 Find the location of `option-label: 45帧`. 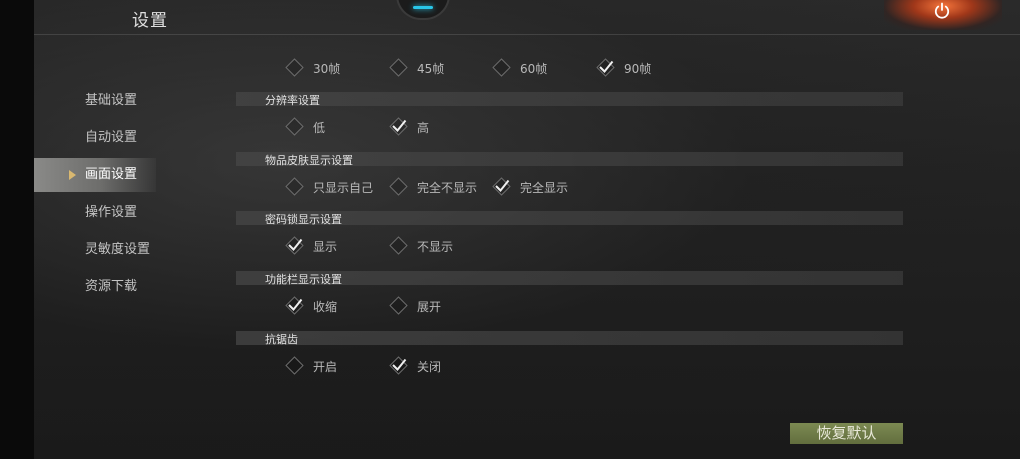

option-label: 45帧 is located at coordinates (431, 69).